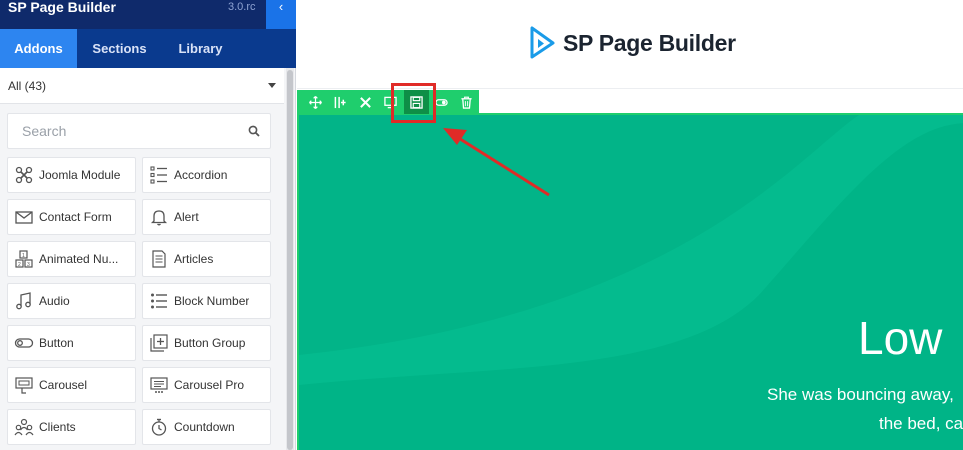 The image size is (963, 450). Describe the element at coordinates (159, 343) in the screenshot. I see `add-box-icon` at that location.